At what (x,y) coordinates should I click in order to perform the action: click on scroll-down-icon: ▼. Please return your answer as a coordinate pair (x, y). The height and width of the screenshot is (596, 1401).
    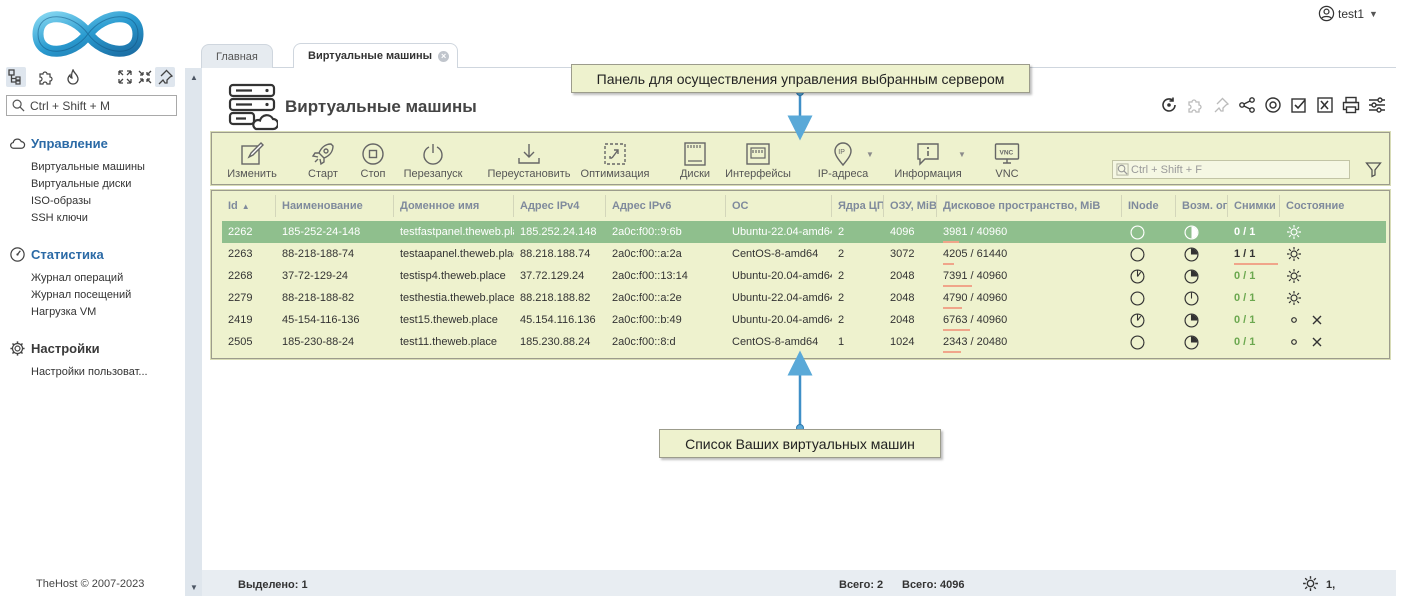
    Looking at the image, I should click on (194, 587).